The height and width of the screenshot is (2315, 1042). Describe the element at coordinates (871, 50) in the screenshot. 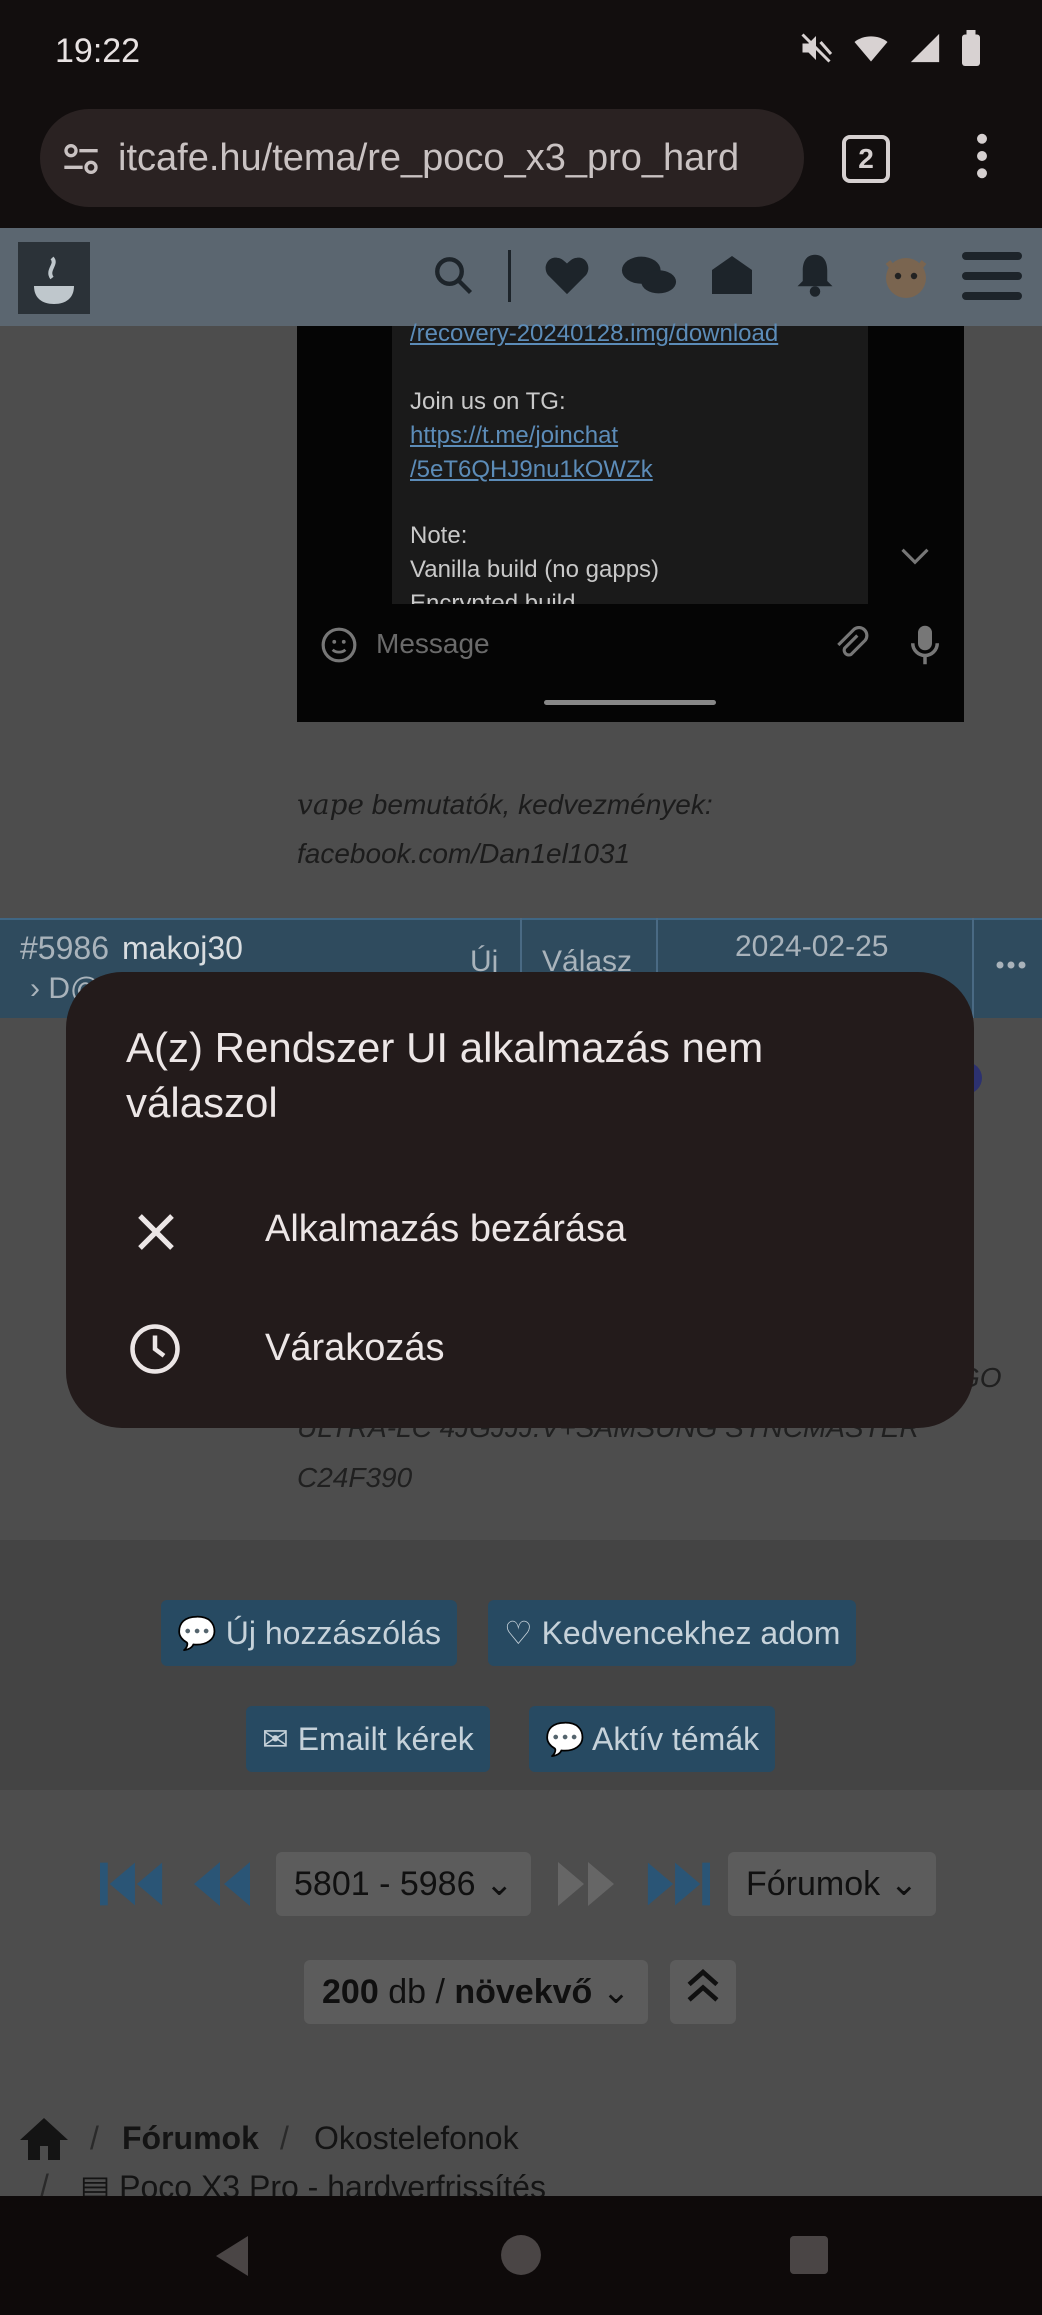

I see `wifi-icon` at that location.